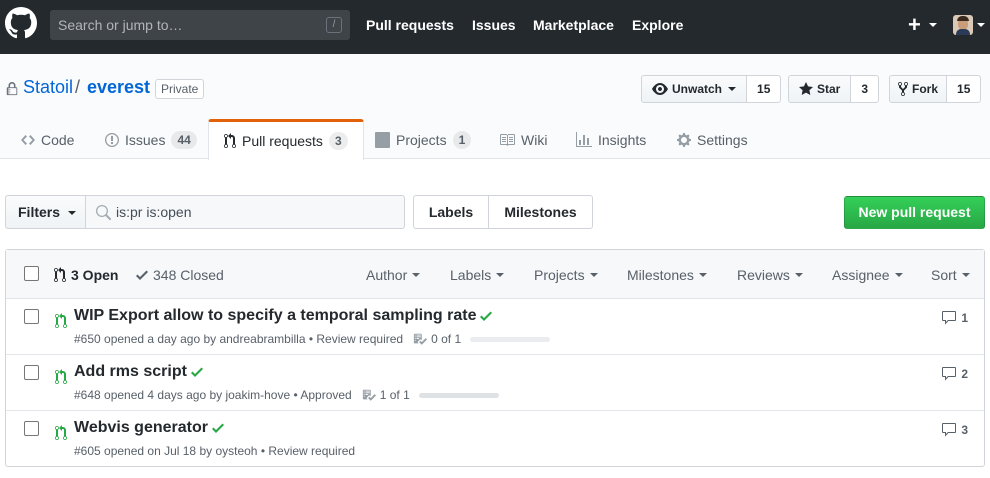  I want to click on filter-query: is:pr is:open, so click(154, 212).